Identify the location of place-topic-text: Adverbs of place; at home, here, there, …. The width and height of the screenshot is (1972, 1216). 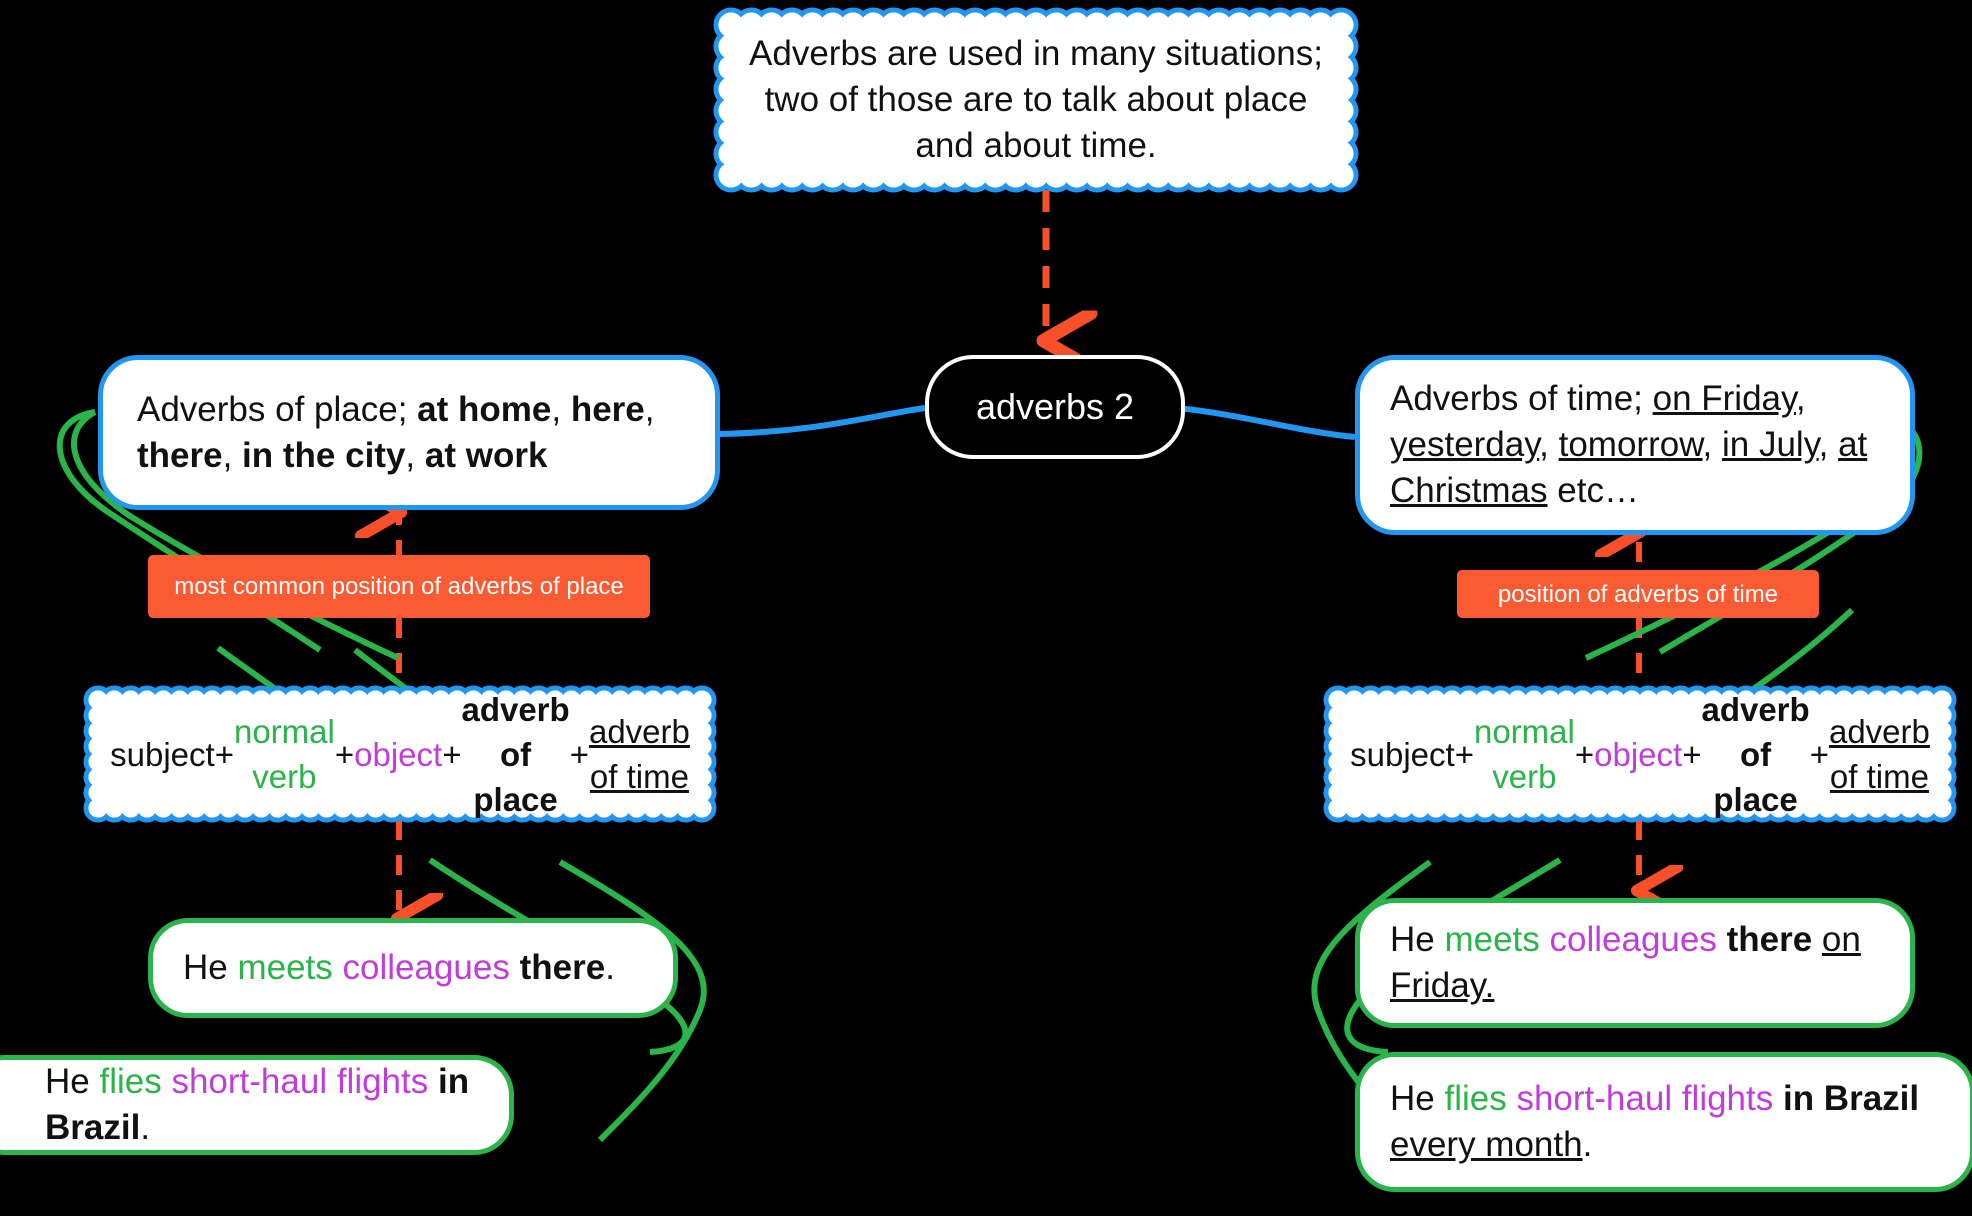
(396, 432).